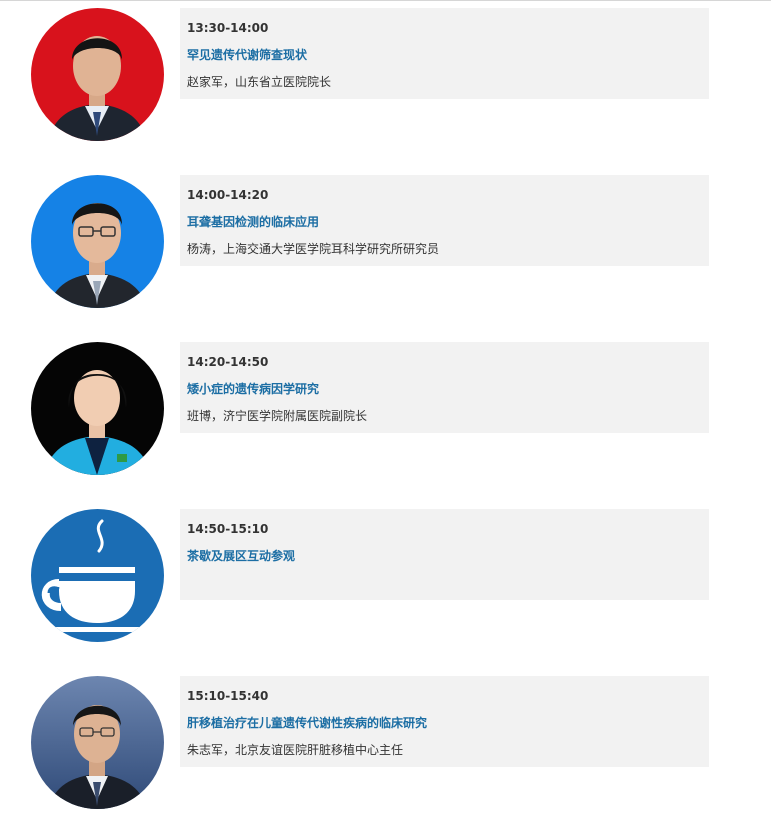 The width and height of the screenshot is (771, 825). Describe the element at coordinates (385, 0) in the screenshot. I see `top-divider` at that location.